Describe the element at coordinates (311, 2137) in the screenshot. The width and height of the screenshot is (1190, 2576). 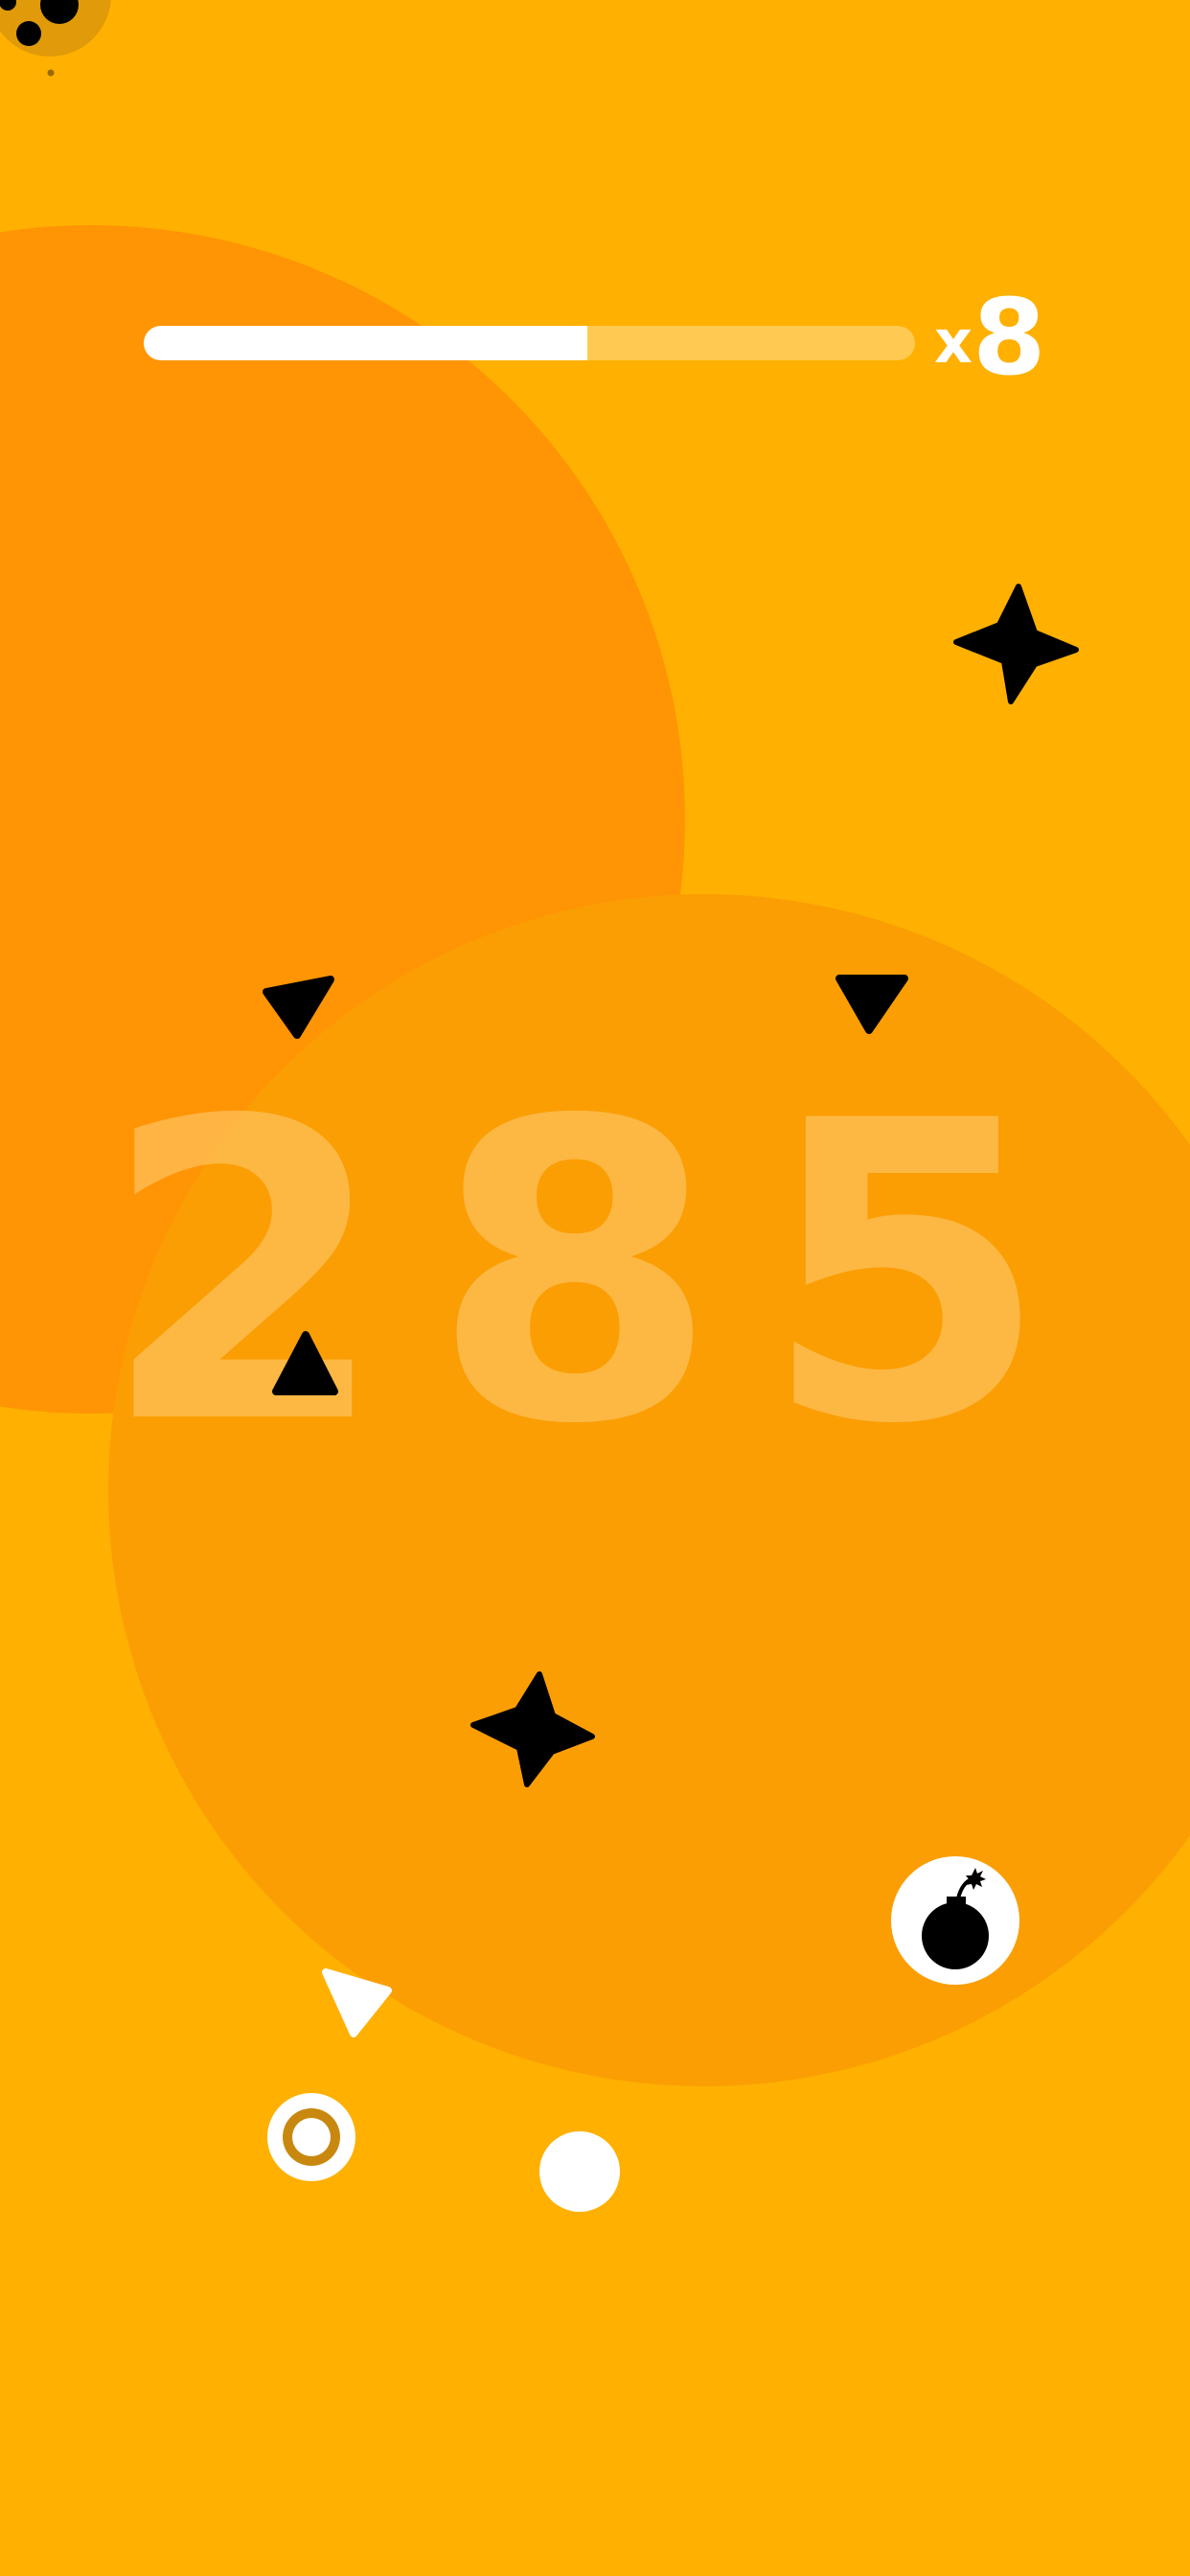
I see `player-target-ring` at that location.